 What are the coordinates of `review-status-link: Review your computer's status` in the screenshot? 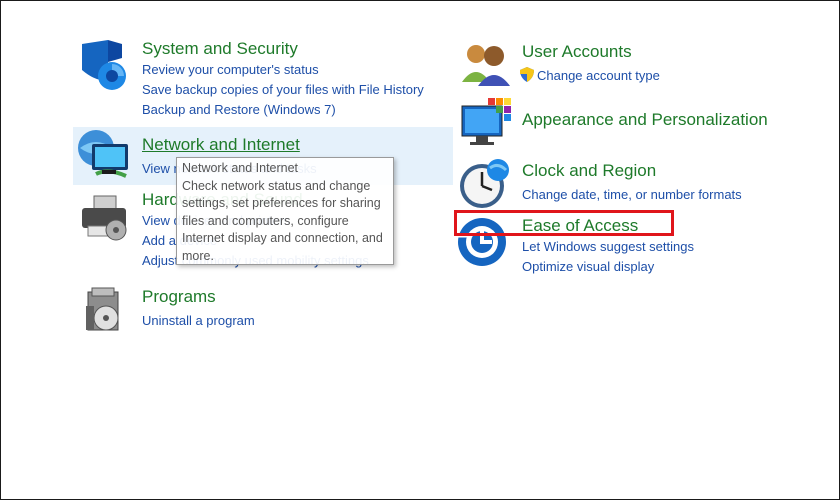 It's located at (230, 69).